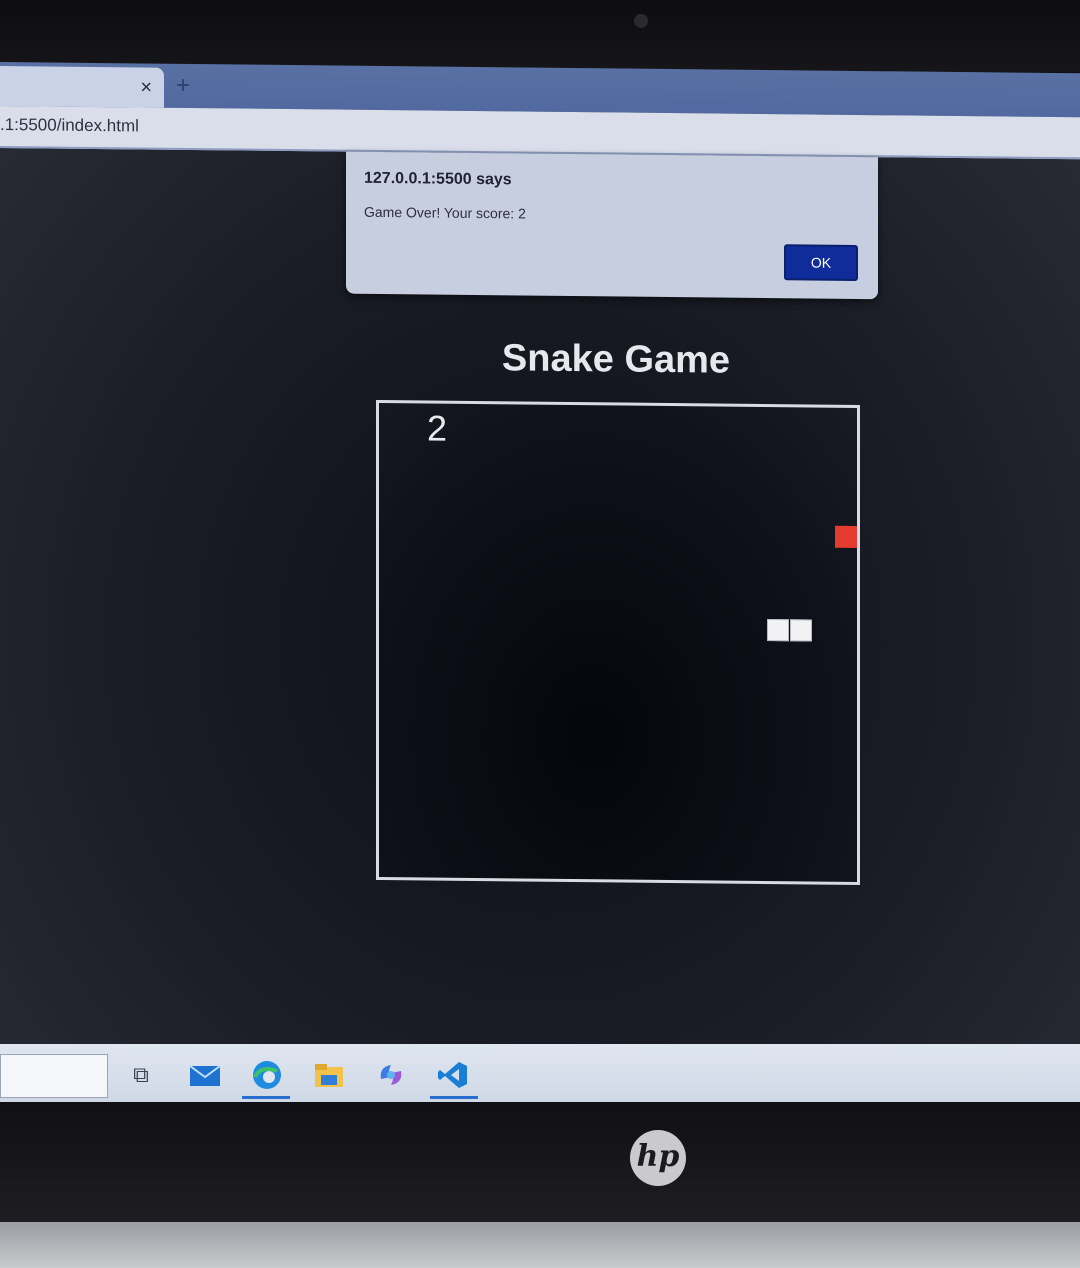 The width and height of the screenshot is (1080, 1268). What do you see at coordinates (69, 125) in the screenshot?
I see `url-text: .1:5500/index.html` at bounding box center [69, 125].